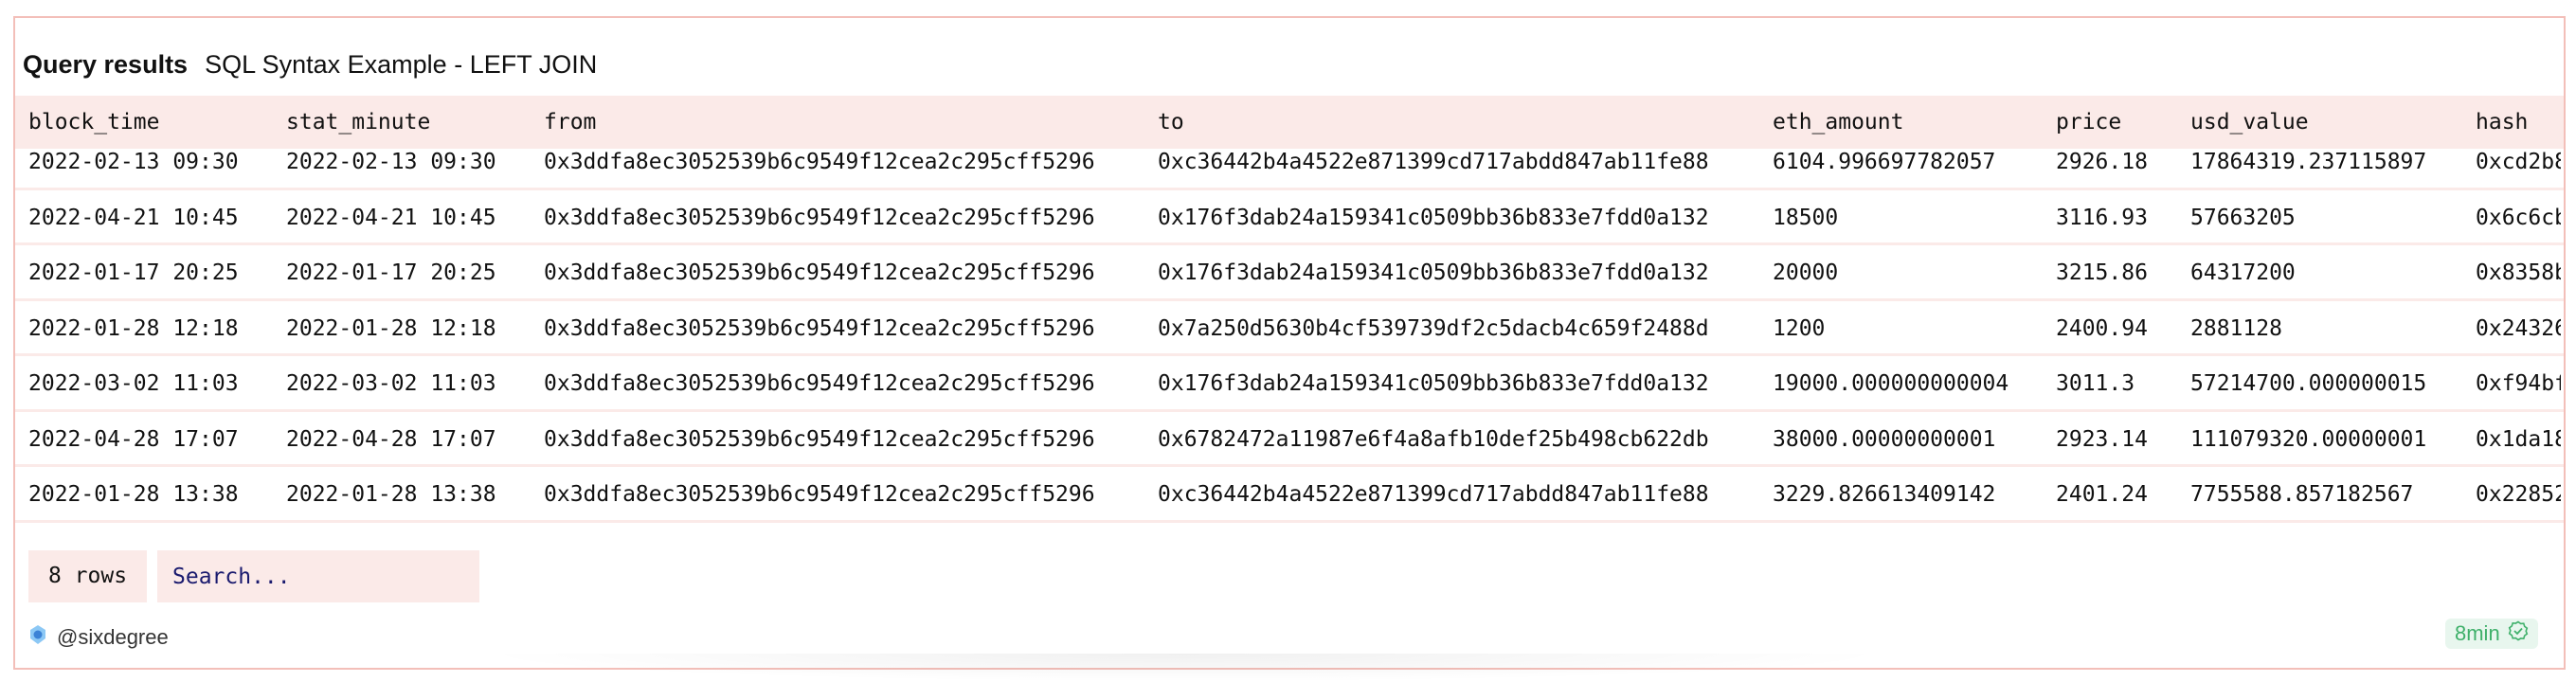 This screenshot has height=682, width=2576. What do you see at coordinates (2518, 495) in the screenshot?
I see `cell-hash: 0x22852` at bounding box center [2518, 495].